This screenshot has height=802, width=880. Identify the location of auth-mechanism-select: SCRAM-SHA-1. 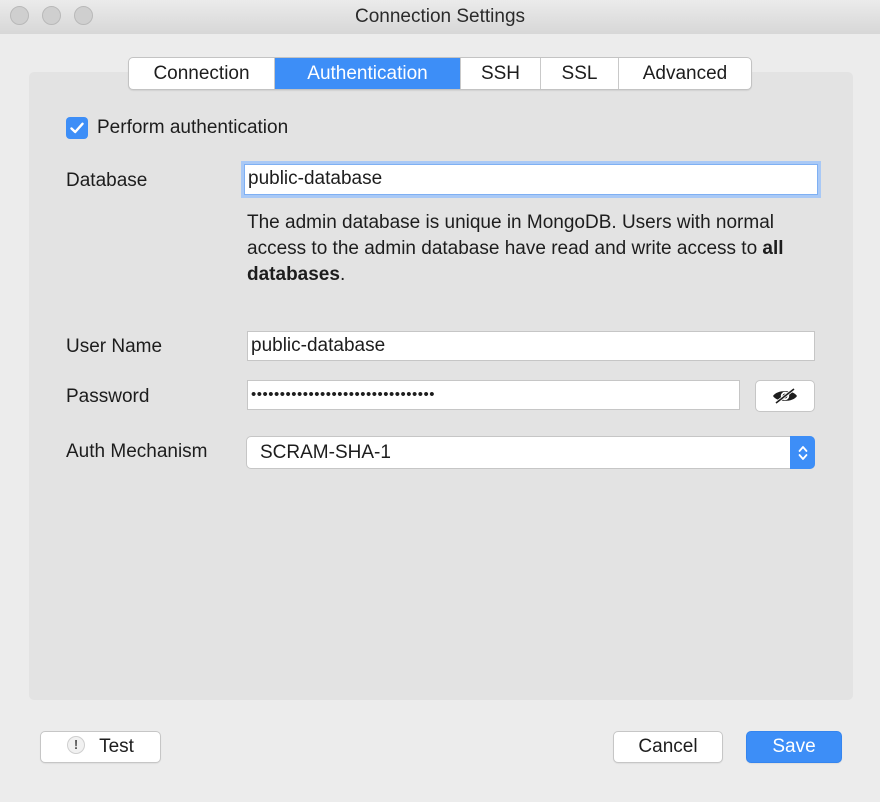
(530, 452).